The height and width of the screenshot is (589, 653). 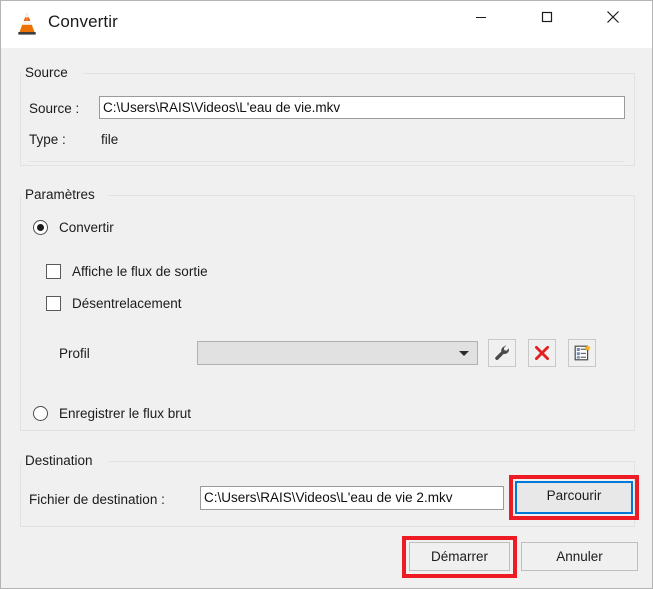 I want to click on maximize-button, so click(x=547, y=17).